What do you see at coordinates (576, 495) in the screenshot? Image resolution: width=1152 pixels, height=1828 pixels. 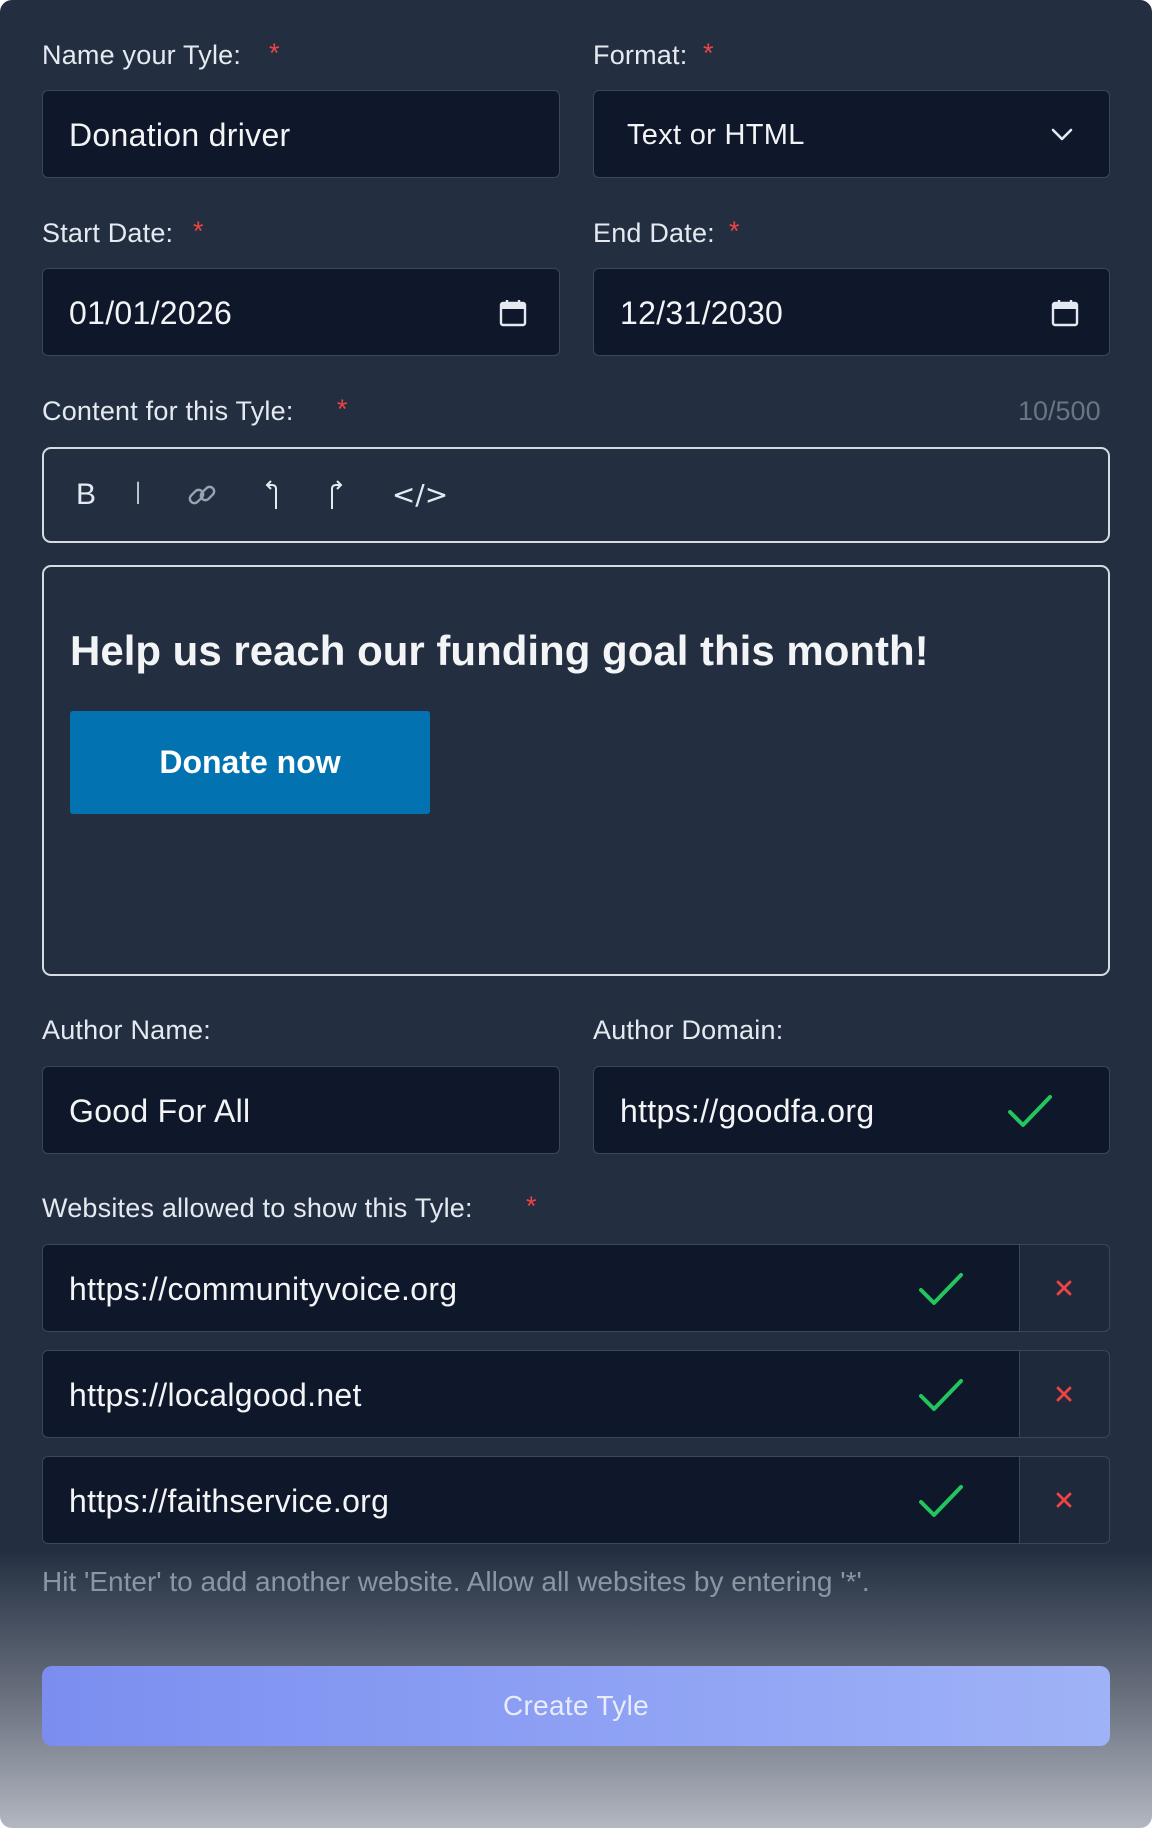 I see `editor-toolbar: B I </>` at bounding box center [576, 495].